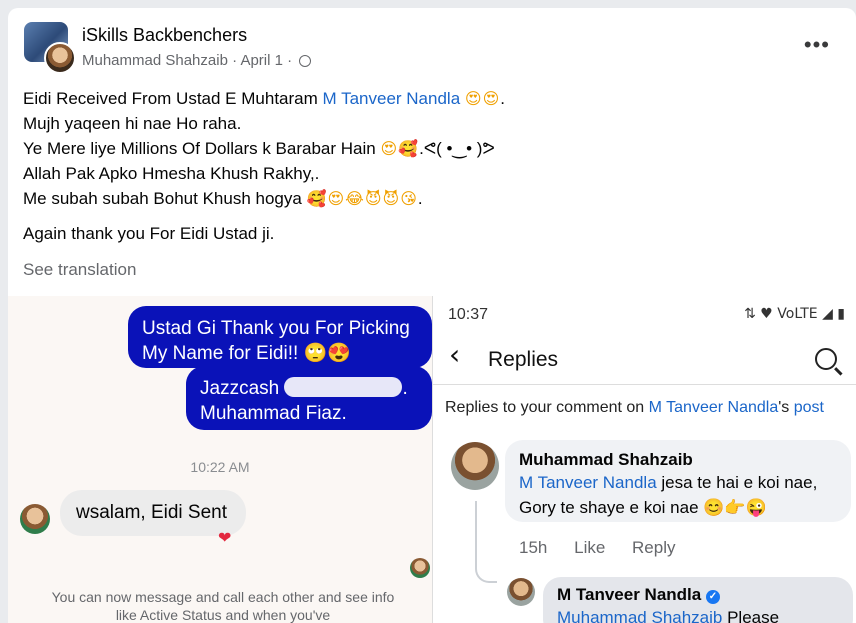 The height and width of the screenshot is (623, 856). Describe the element at coordinates (608, 548) in the screenshot. I see `comment-actions: 15h Like Reply` at that location.